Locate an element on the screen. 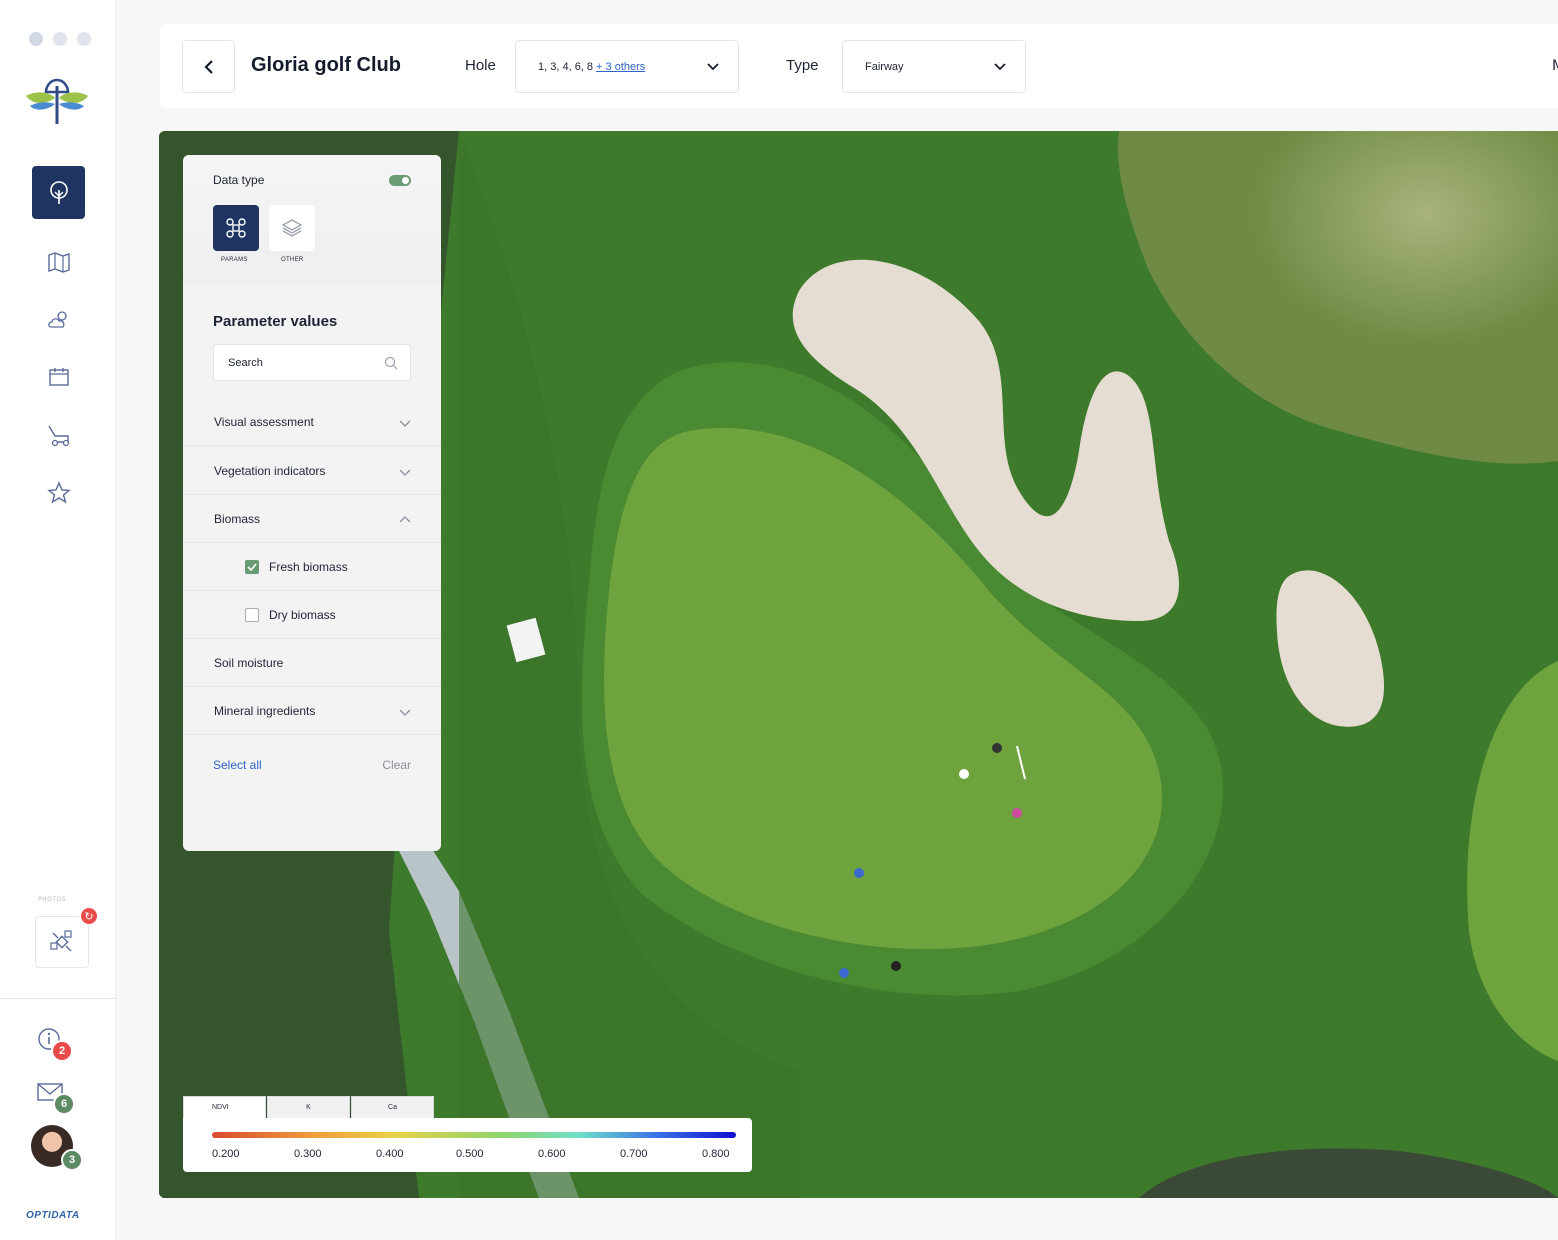  sidebar-divider is located at coordinates (58, 998).